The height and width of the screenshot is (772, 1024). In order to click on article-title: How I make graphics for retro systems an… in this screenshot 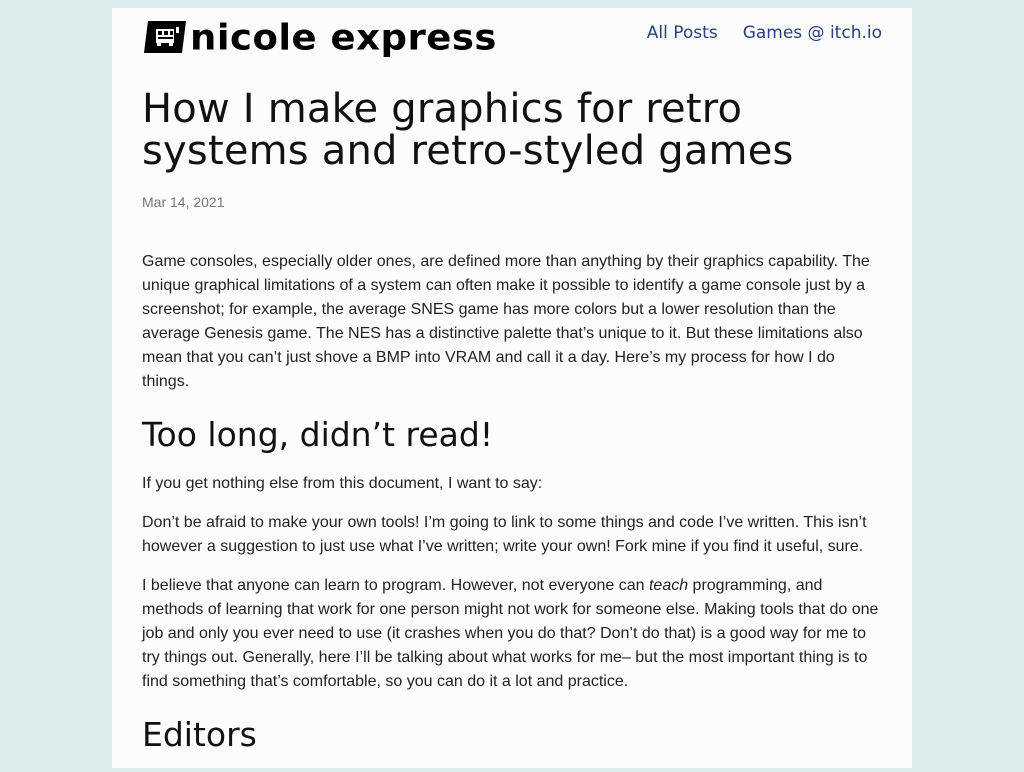, I will do `click(468, 130)`.